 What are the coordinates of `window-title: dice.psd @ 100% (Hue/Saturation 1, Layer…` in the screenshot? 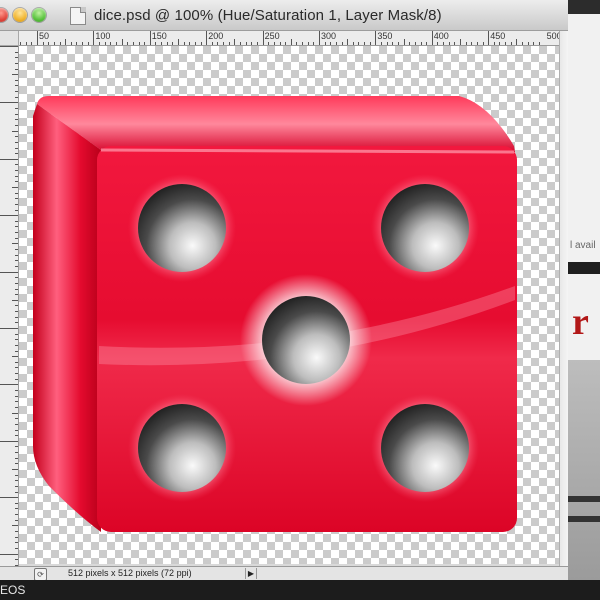 It's located at (268, 15).